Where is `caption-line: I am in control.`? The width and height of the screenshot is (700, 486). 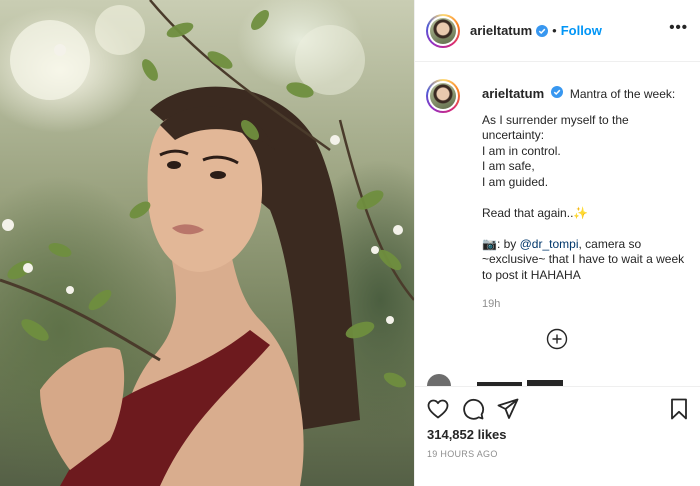
caption-line: I am in control. is located at coordinates (521, 150).